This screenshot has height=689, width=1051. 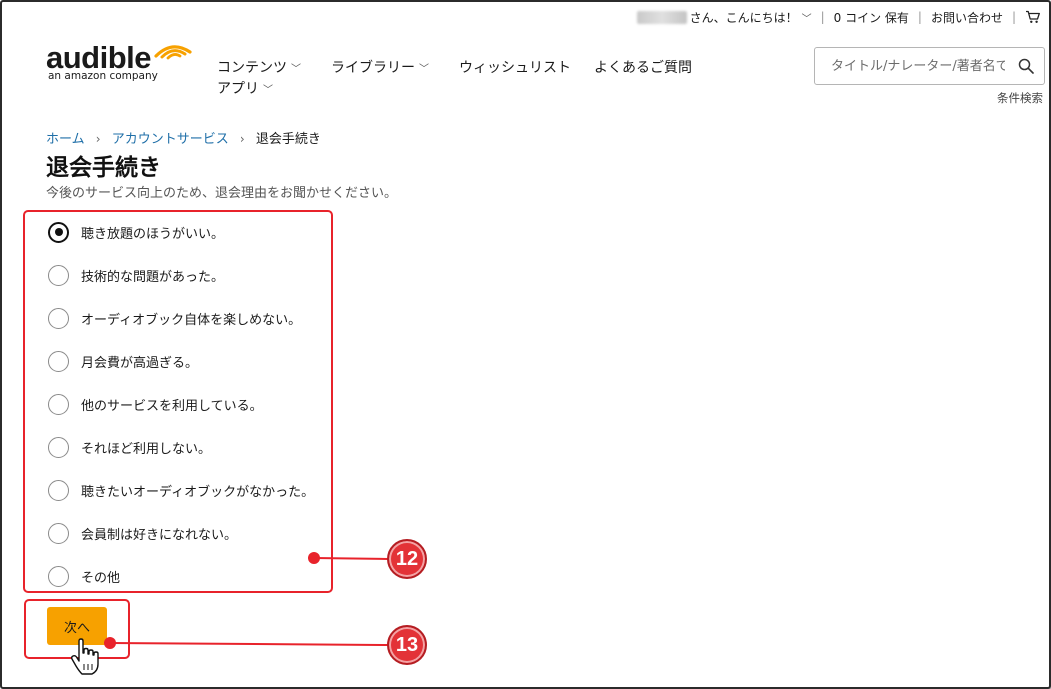 I want to click on nav-item-faq: よくあるご質問, so click(x=643, y=67).